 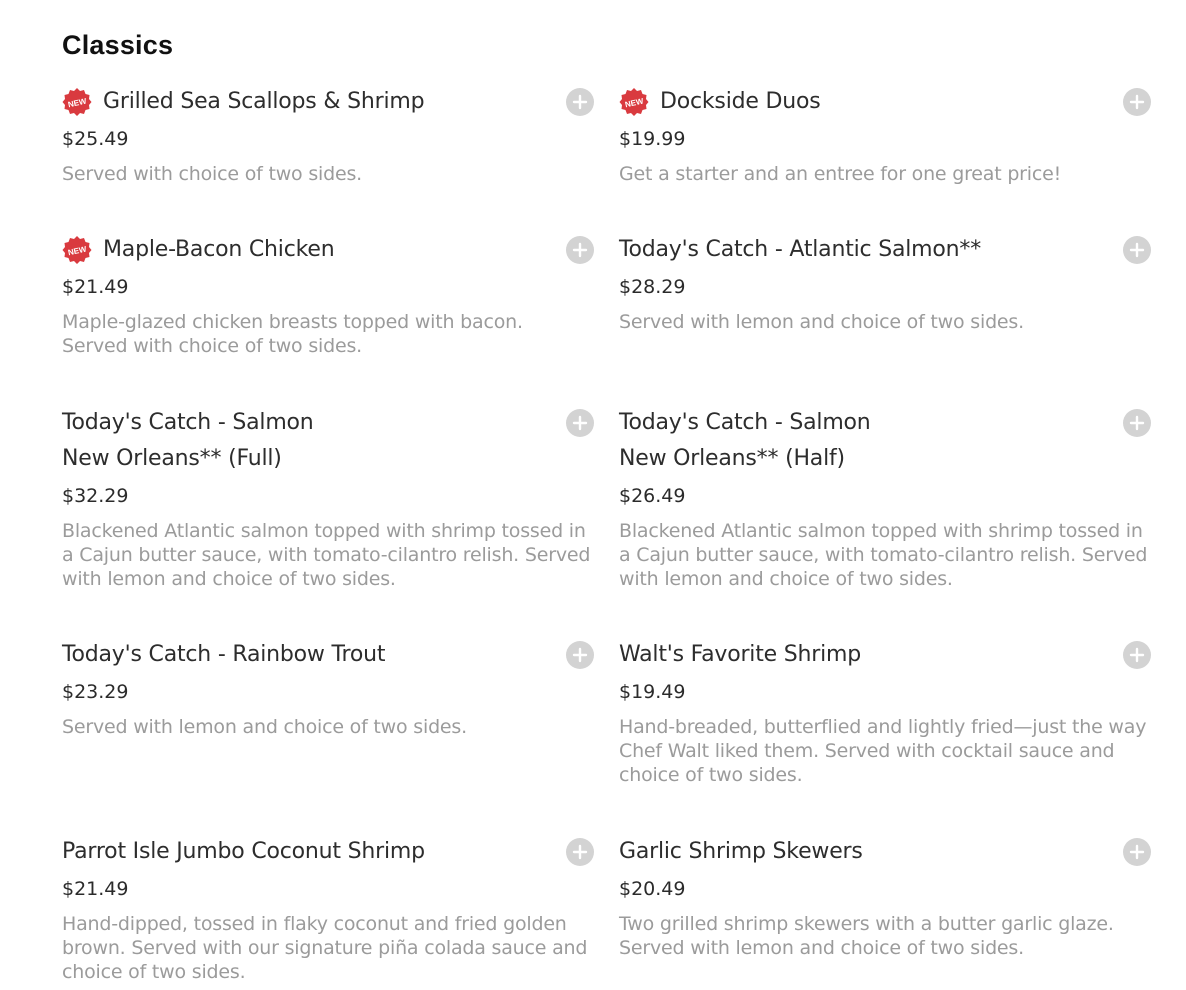 I want to click on menu-item-header: NEW Maple-Bacon Chicken, so click(x=328, y=250).